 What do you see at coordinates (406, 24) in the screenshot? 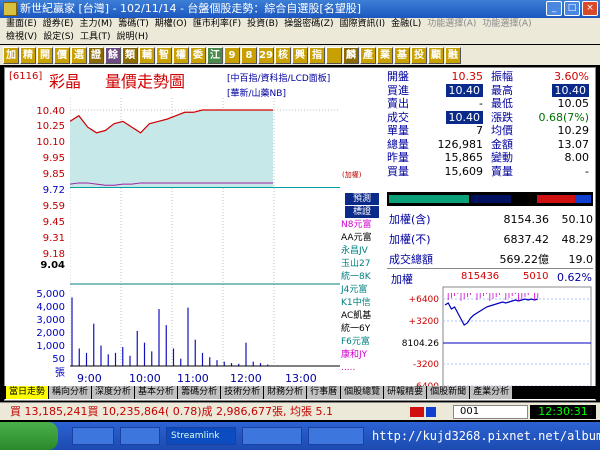
I see `menu-item: 金融(L)` at bounding box center [406, 24].